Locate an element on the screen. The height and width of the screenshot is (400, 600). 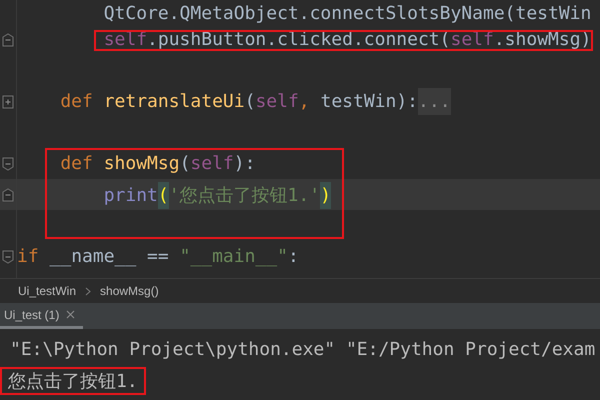
code-line: QtCore.QMetaObject.connectSlotsByName(testWin is located at coordinates (348, 13).